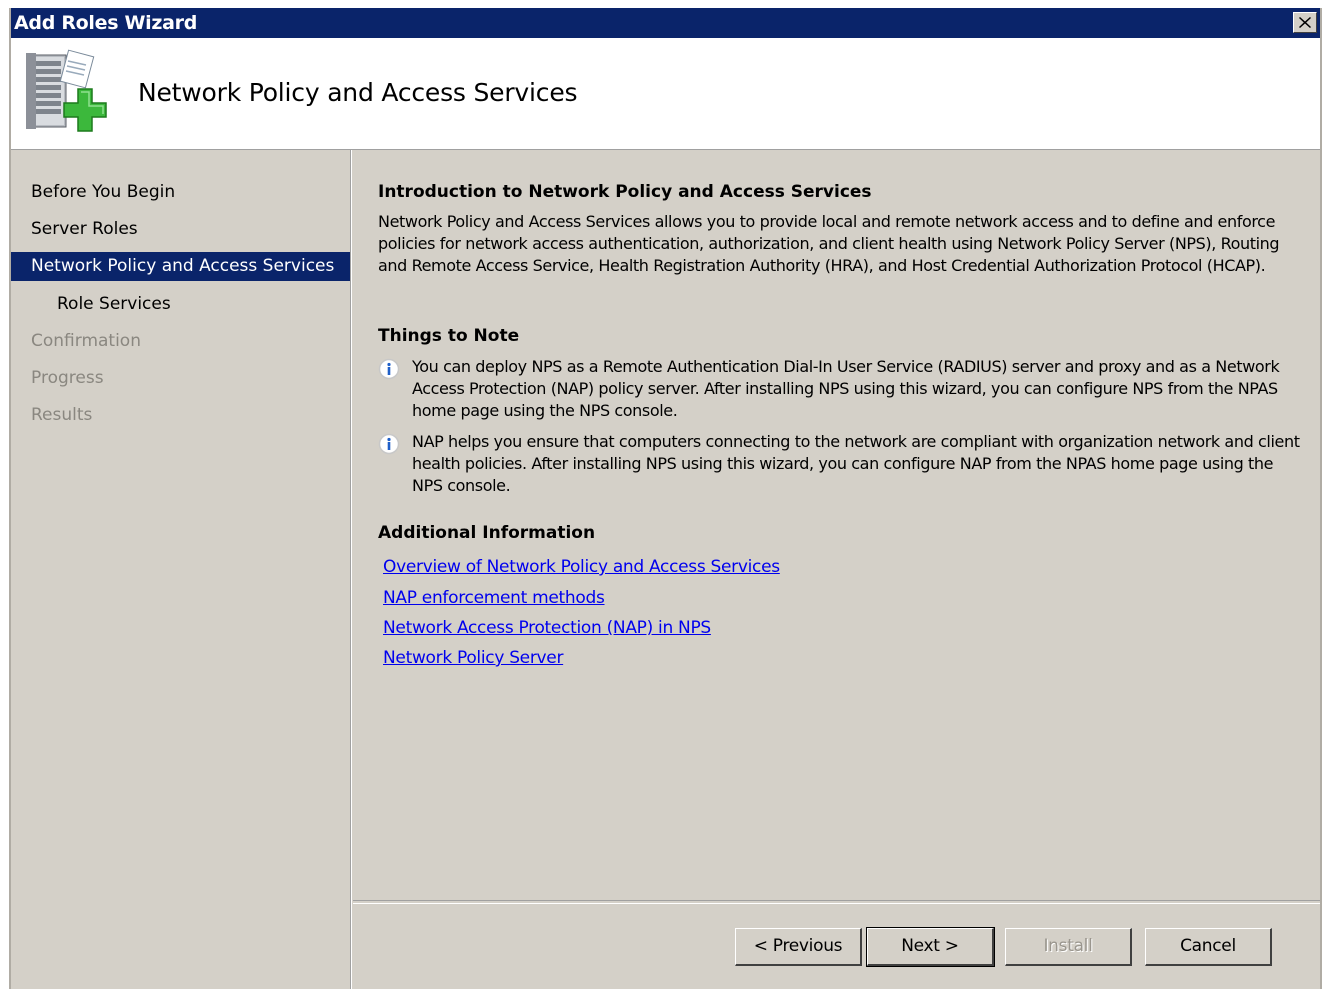 Image resolution: width=1331 pixels, height=989 pixels. I want to click on step-network-policy-and-access-services: Network Policy and Access Services, so click(180, 266).